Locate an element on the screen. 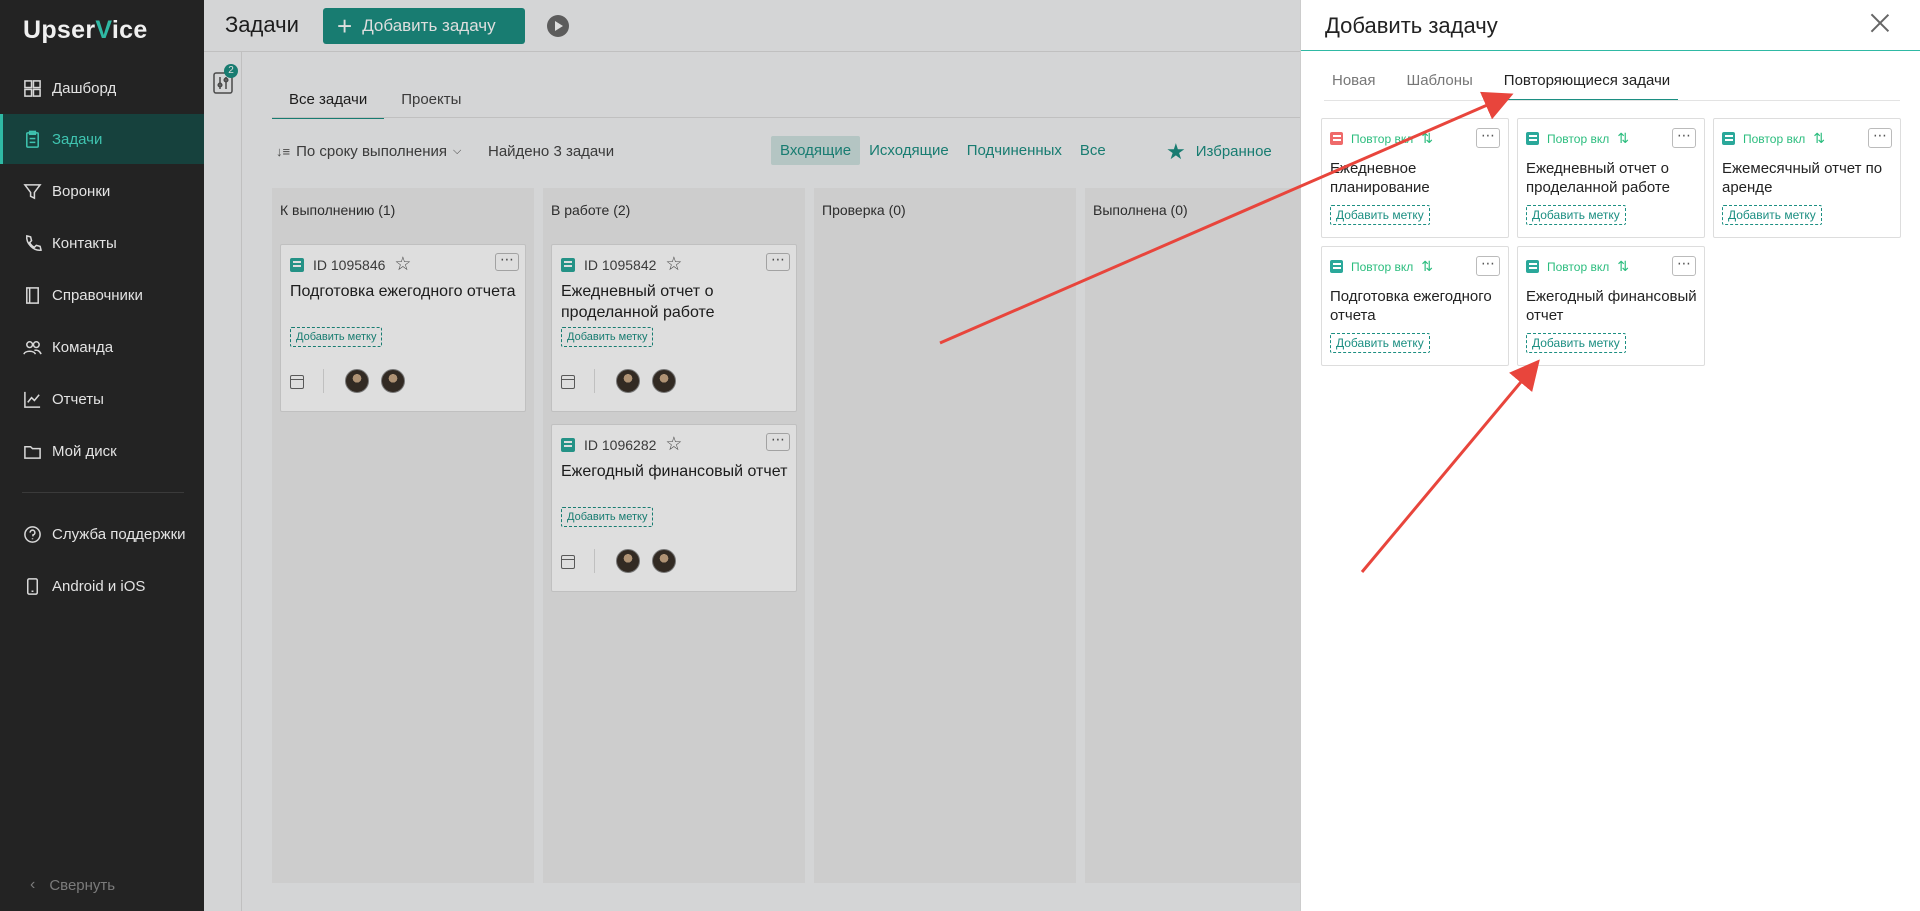  sidebar-item-reports: Отчеты is located at coordinates (102, 399).